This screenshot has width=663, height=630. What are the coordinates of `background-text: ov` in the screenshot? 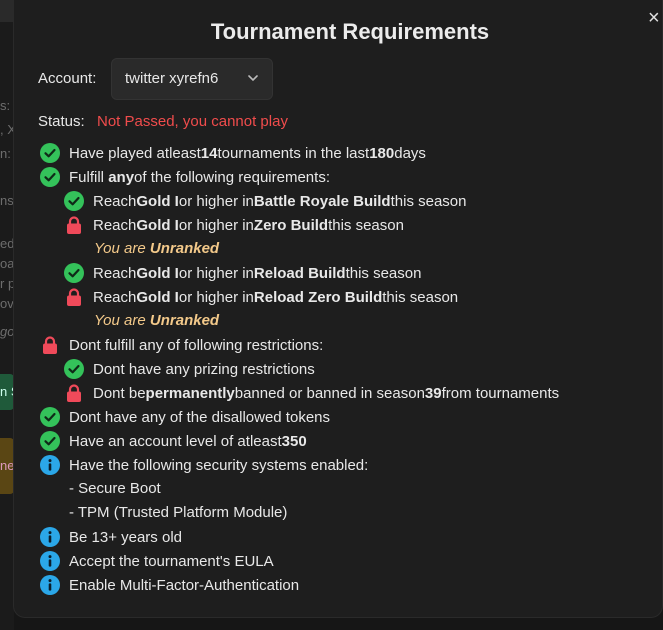 It's located at (7, 303).